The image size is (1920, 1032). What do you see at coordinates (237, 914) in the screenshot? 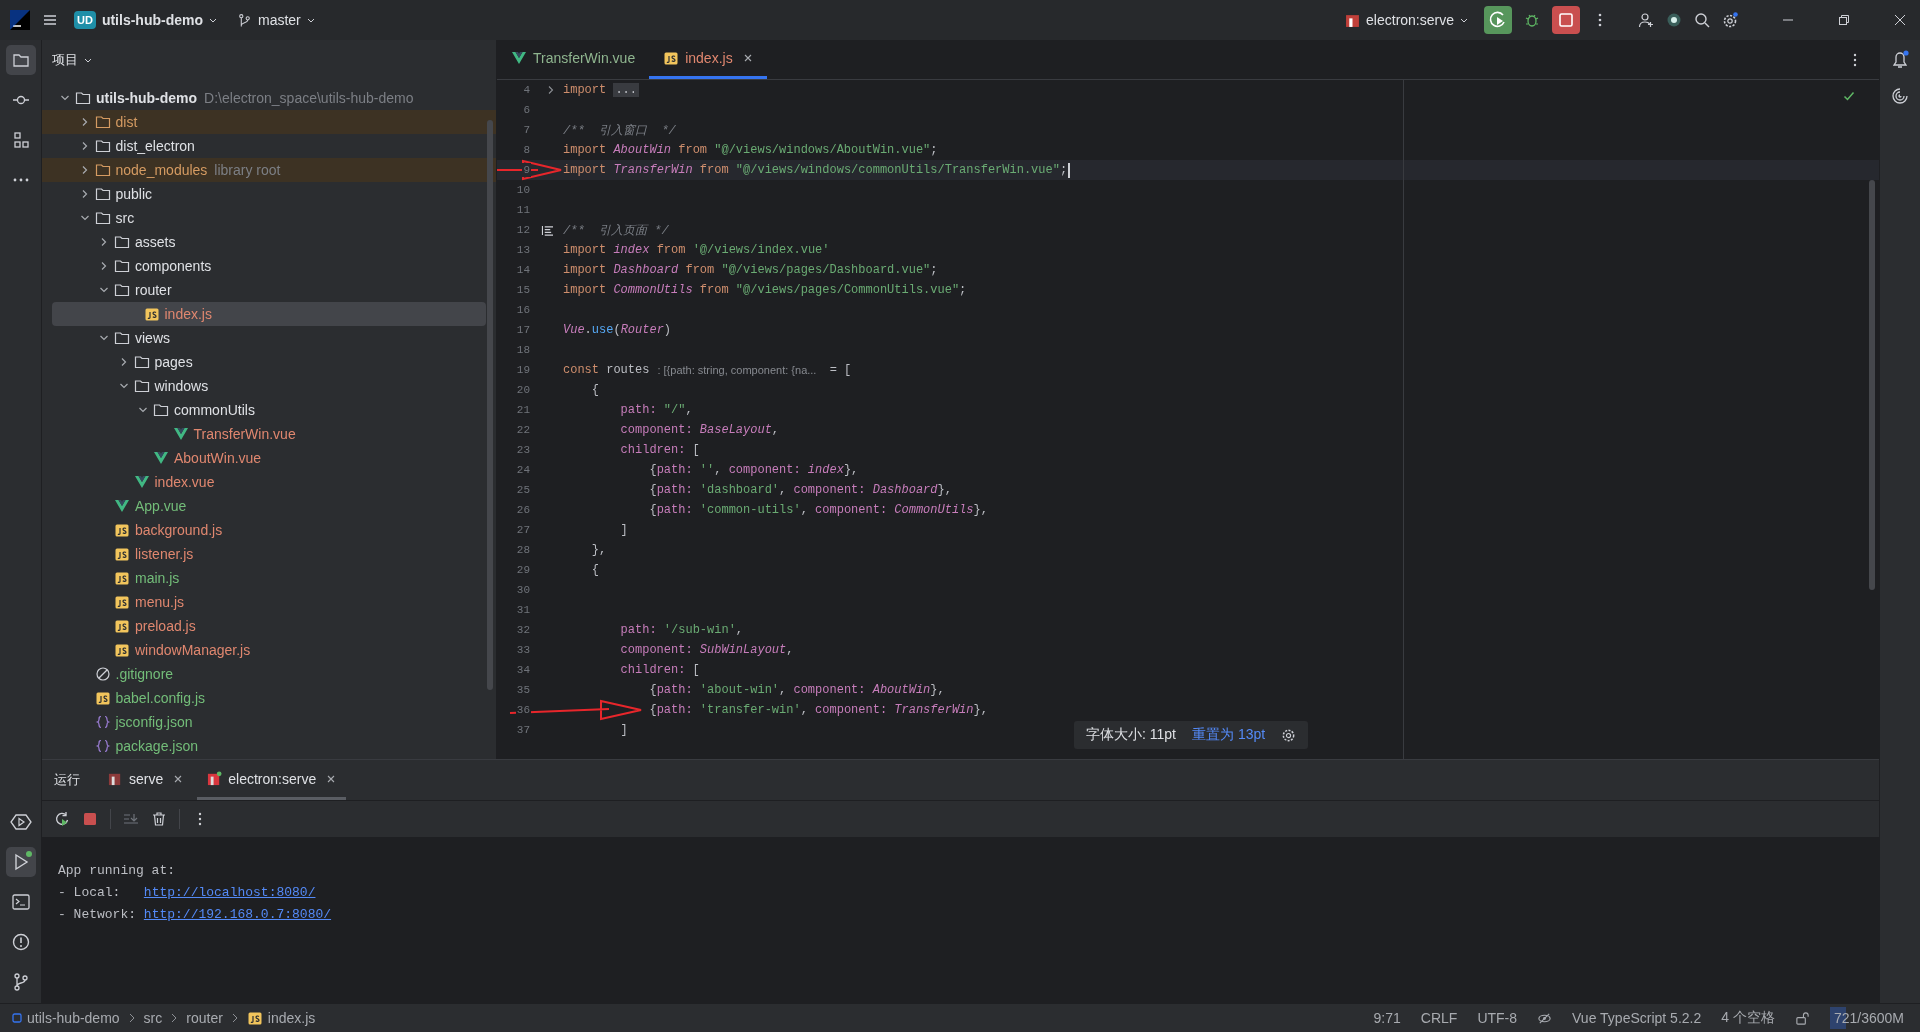
I see `console-link: http://192.168.0.7:8080/` at bounding box center [237, 914].